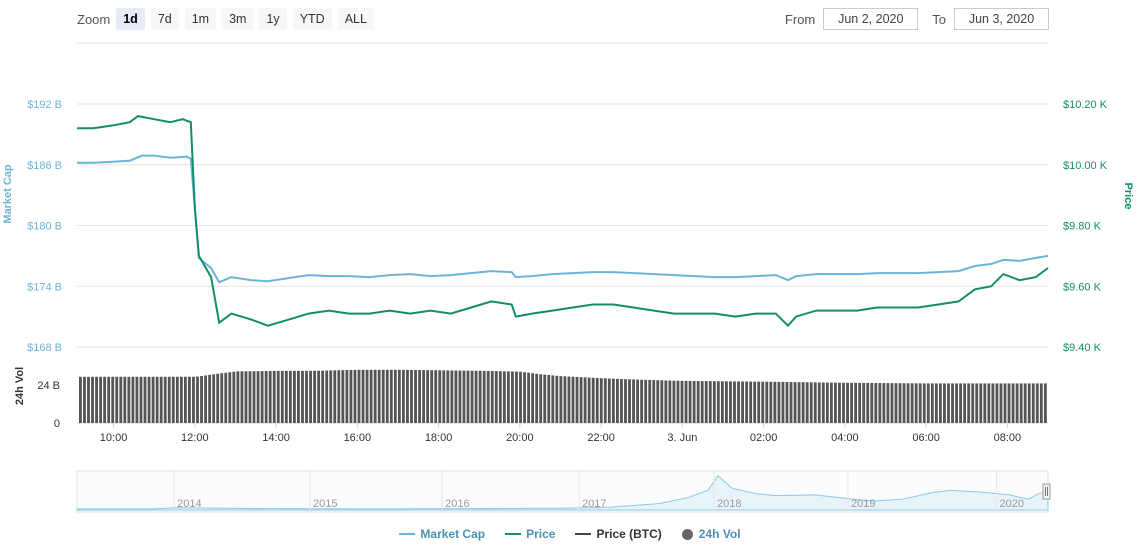 This screenshot has width=1140, height=548. What do you see at coordinates (44, 227) in the screenshot?
I see `left-tick-label: $180 B` at bounding box center [44, 227].